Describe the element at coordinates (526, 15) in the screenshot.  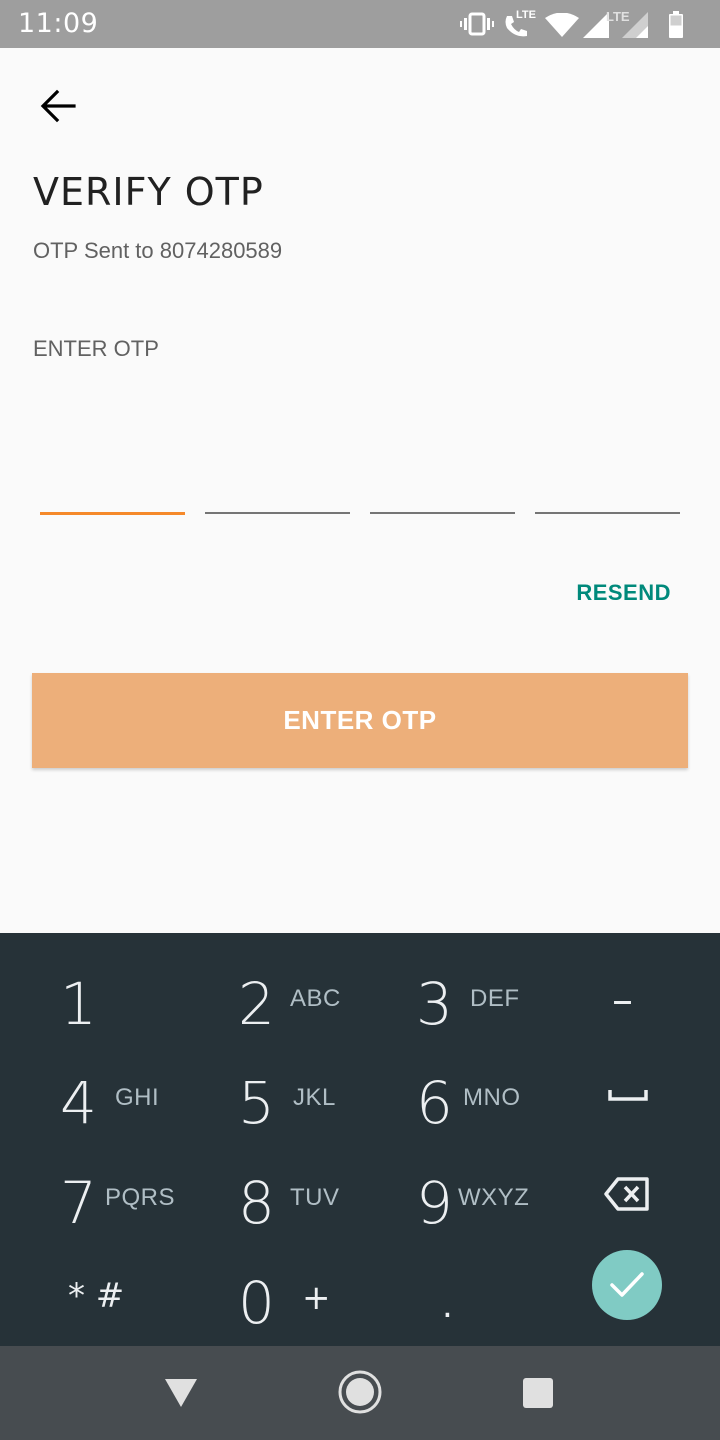
I see `call-lte-label: LTE` at that location.